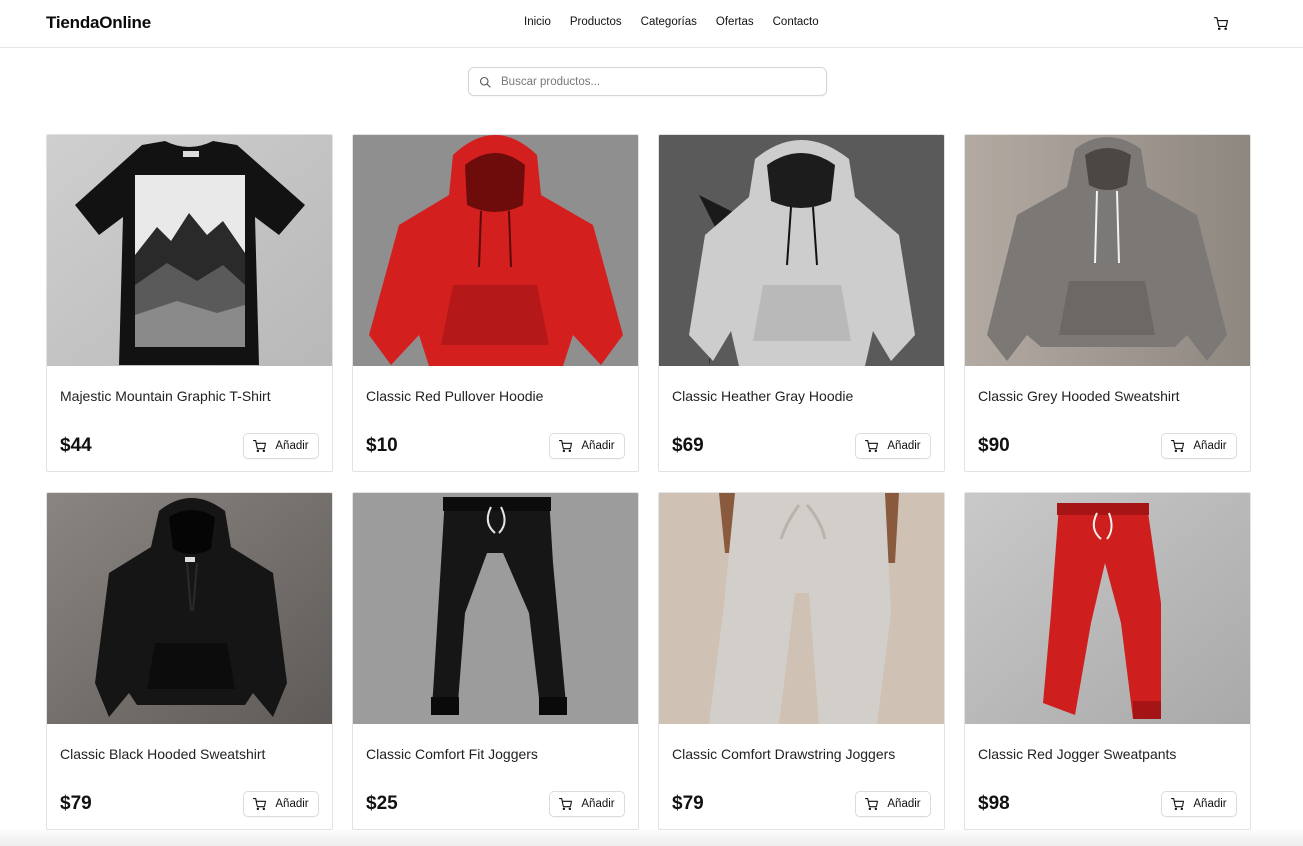 The height and width of the screenshot is (846, 1303). I want to click on bottom-scroll-fade, so click(651, 837).